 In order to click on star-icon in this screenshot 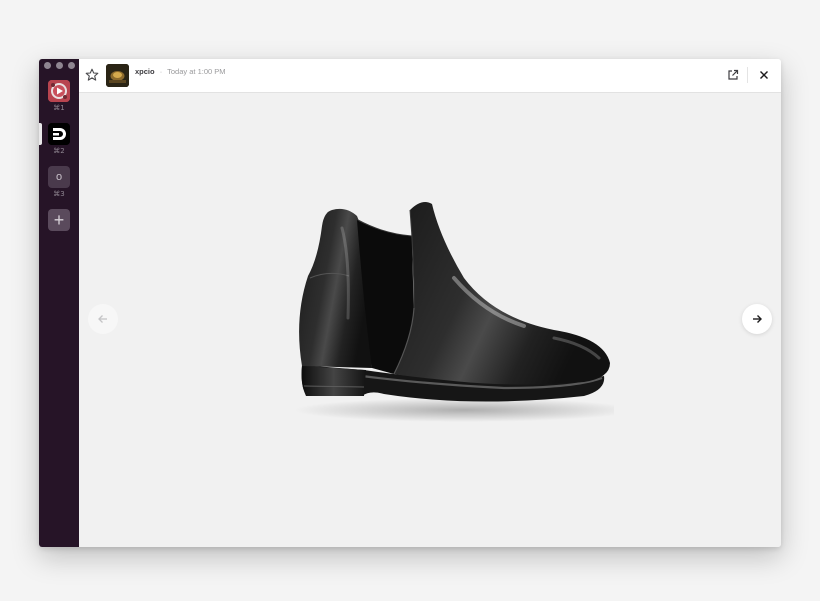, I will do `click(92, 75)`.